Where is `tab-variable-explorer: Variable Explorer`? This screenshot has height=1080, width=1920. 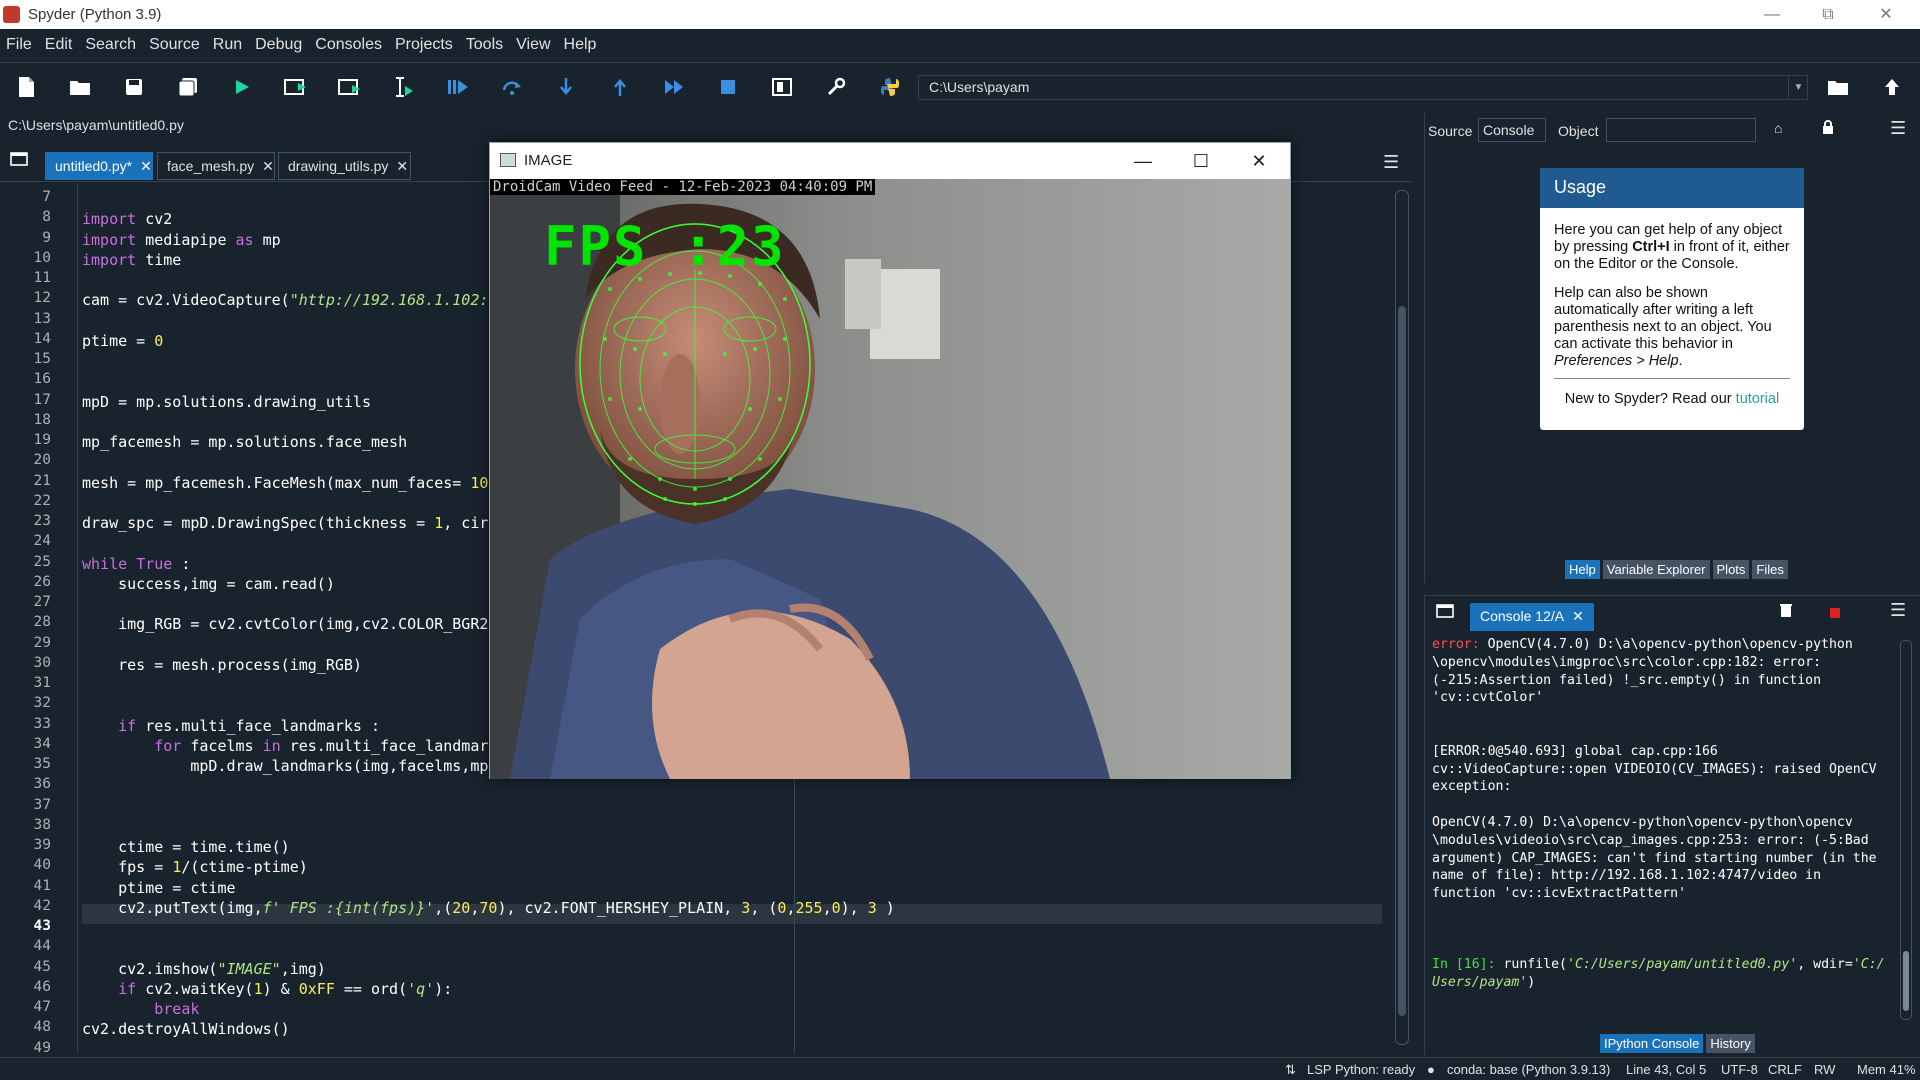
tab-variable-explorer: Variable Explorer is located at coordinates (1656, 569).